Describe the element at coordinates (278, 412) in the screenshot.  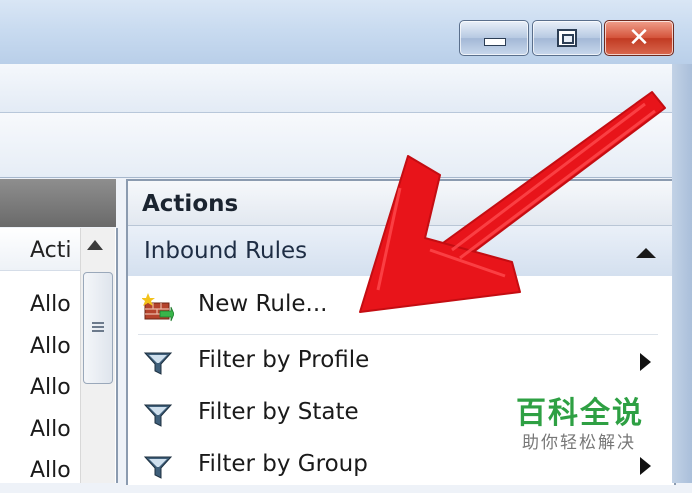
I see `action-label: Filter by State` at that location.